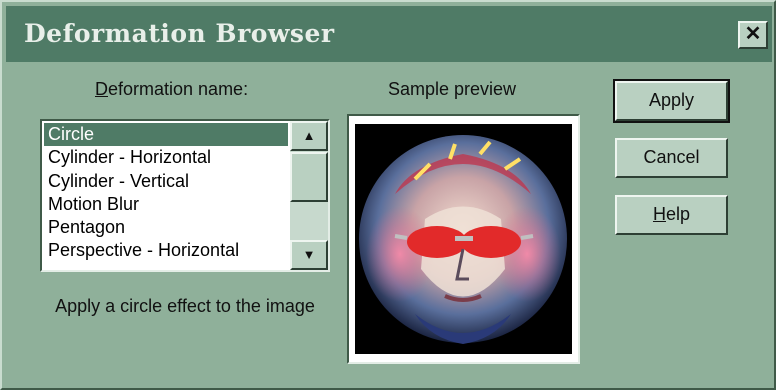 This screenshot has width=776, height=390. Describe the element at coordinates (166, 181) in the screenshot. I see `list-item: Cylinder - Vertical` at that location.